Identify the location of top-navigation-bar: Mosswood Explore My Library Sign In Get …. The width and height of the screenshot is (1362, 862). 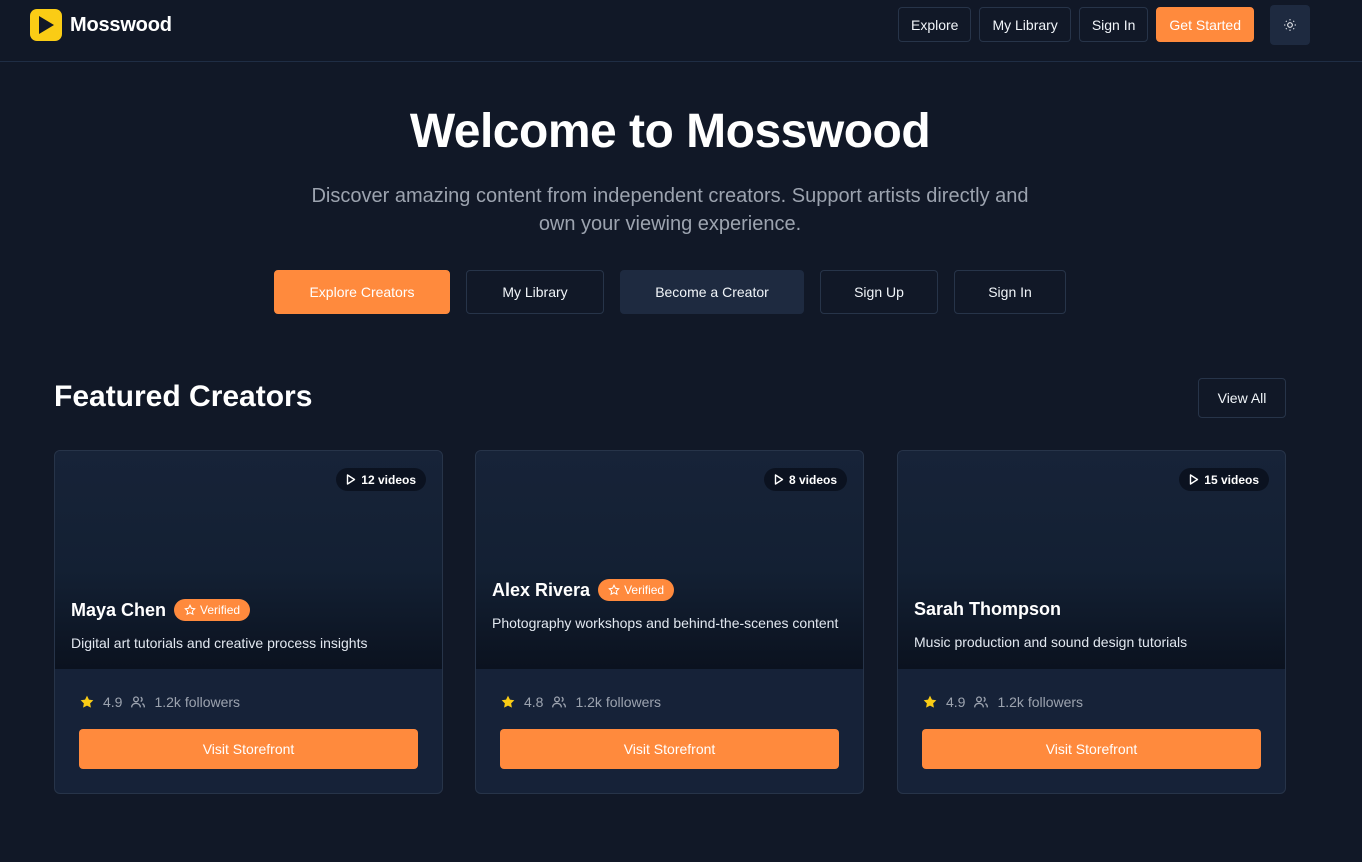
(681, 31).